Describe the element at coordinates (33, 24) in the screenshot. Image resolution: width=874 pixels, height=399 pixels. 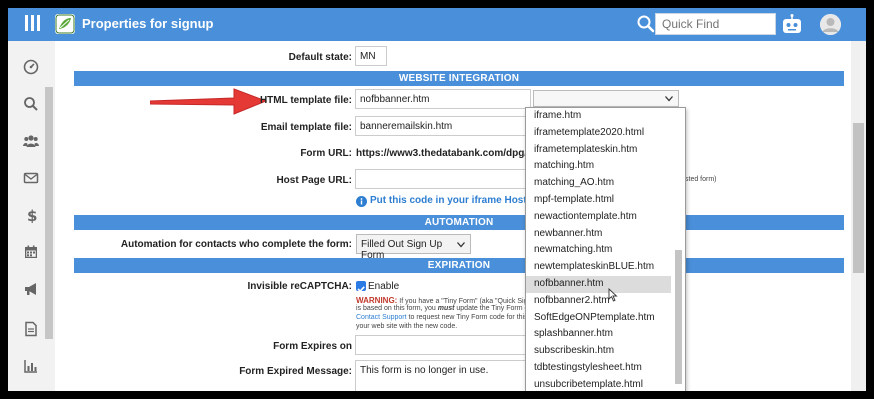
I see `menu-icon` at that location.